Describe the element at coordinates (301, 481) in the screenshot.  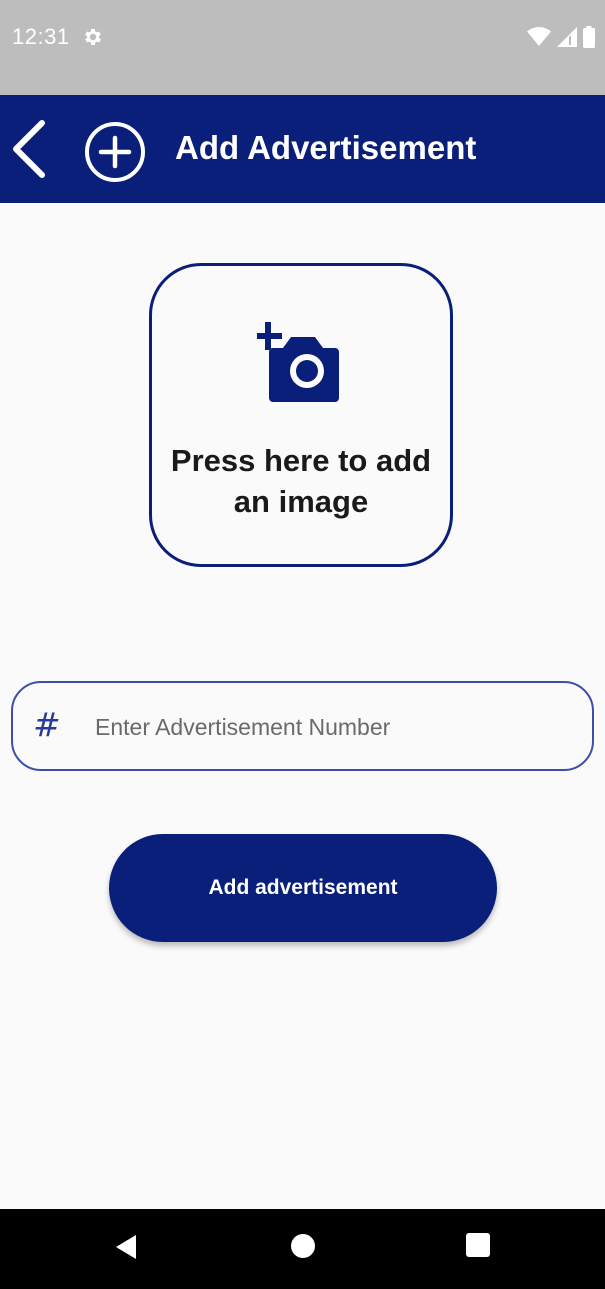
I see `add-image-label: Press here to add an image` at that location.